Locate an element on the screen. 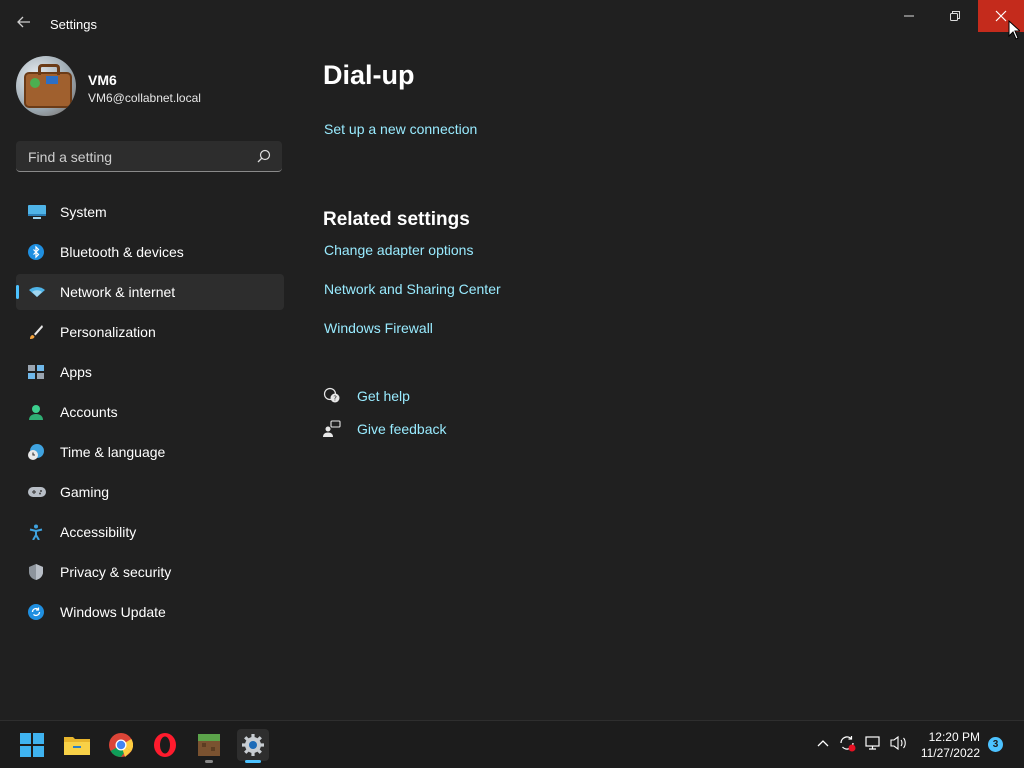 This screenshot has height=768, width=1024. file-explorer-icon is located at coordinates (77, 746).